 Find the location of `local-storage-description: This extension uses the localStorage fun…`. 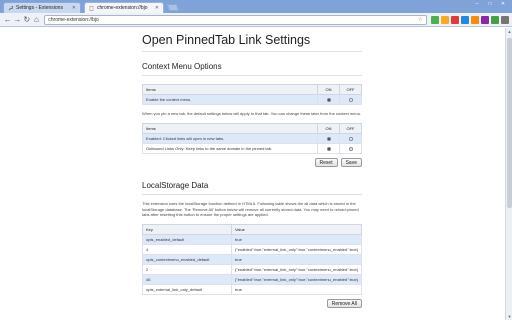

local-storage-description: This extension uses the localStorage fun… is located at coordinates (250, 209).